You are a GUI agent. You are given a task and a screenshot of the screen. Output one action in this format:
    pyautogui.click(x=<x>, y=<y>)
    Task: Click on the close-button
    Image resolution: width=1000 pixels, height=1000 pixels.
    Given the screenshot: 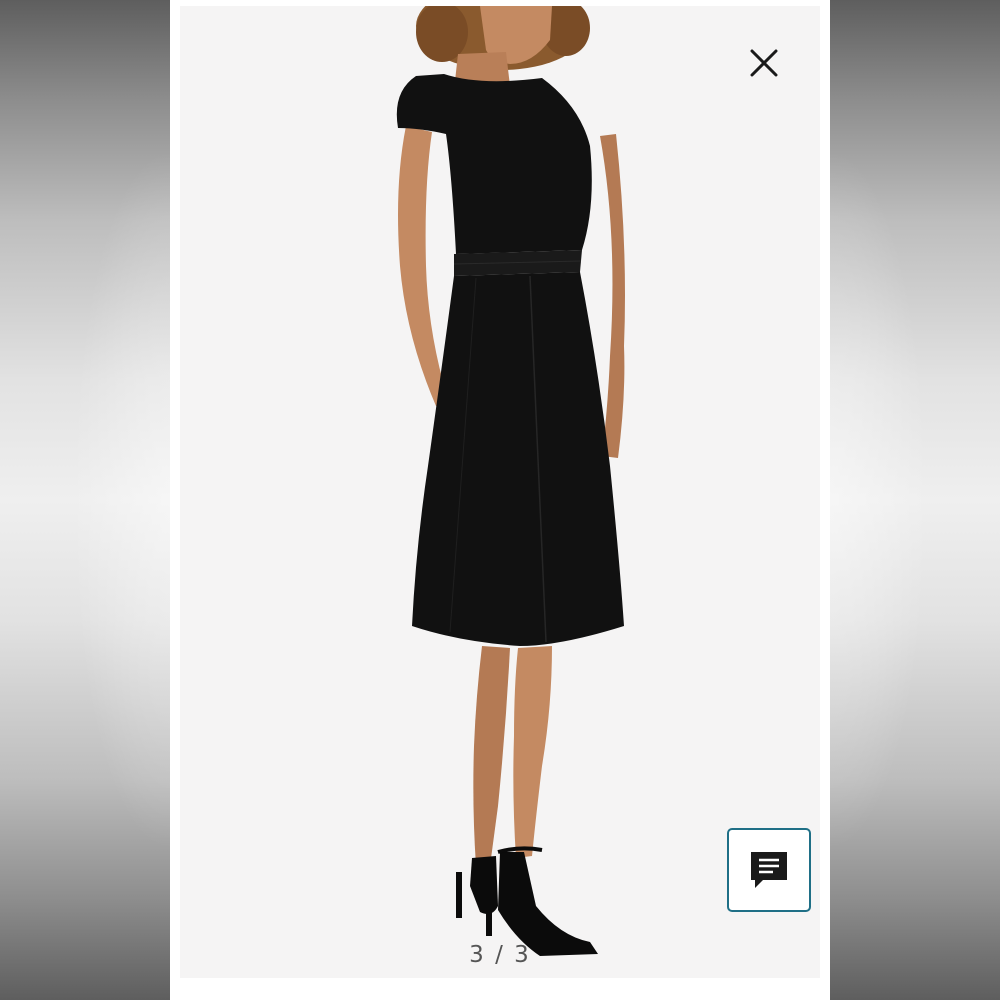 What is the action you would take?
    pyautogui.click(x=764, y=63)
    